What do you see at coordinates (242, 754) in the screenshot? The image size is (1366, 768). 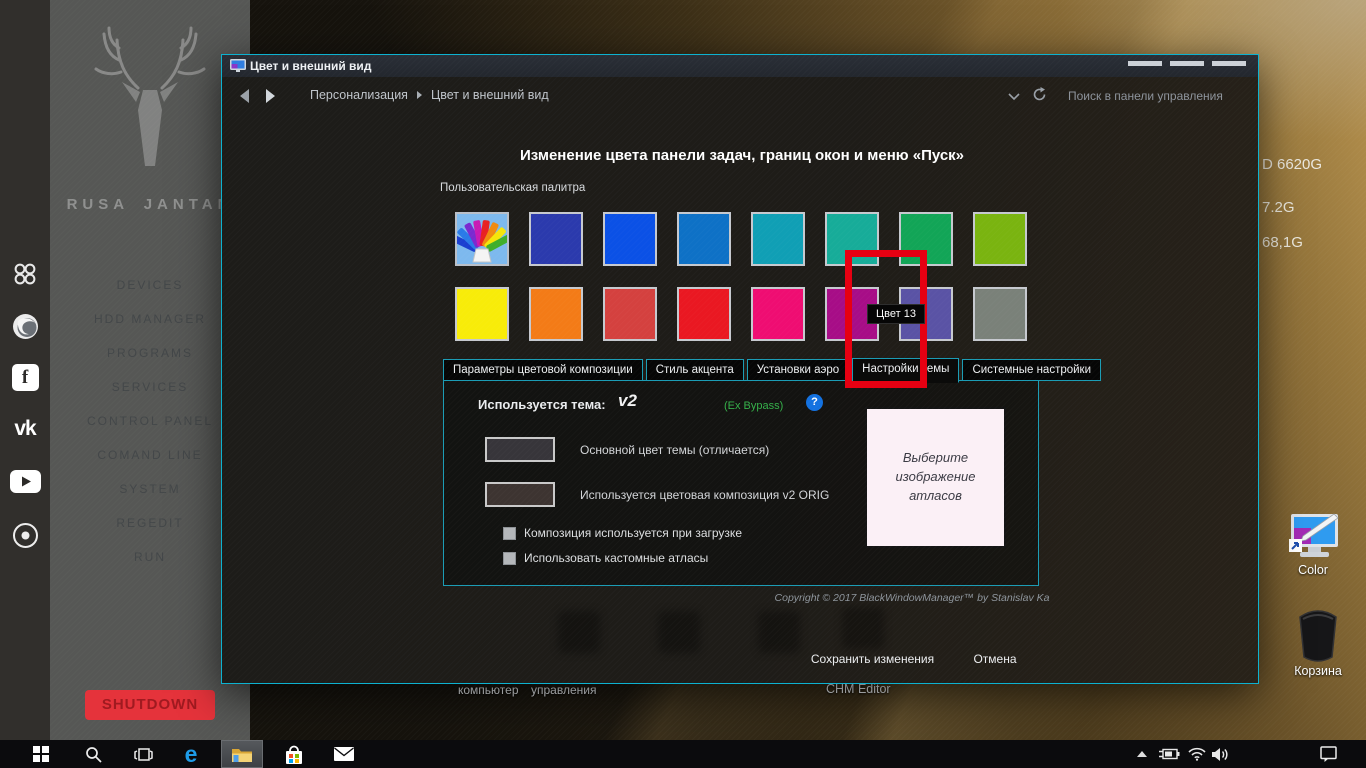 I see `file-explorer-icon` at bounding box center [242, 754].